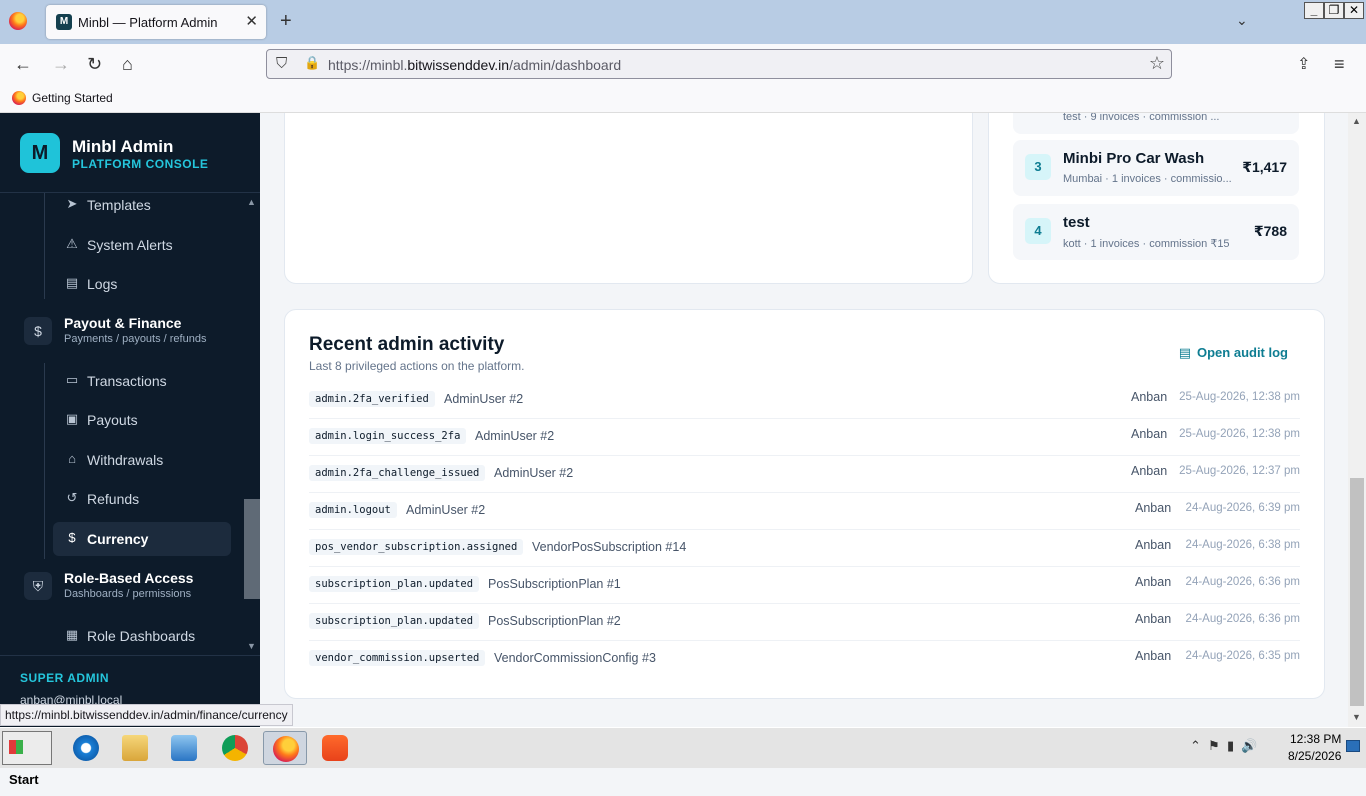 The height and width of the screenshot is (796, 1366). What do you see at coordinates (123, 146) in the screenshot?
I see `brand-name: Minbl Admin` at bounding box center [123, 146].